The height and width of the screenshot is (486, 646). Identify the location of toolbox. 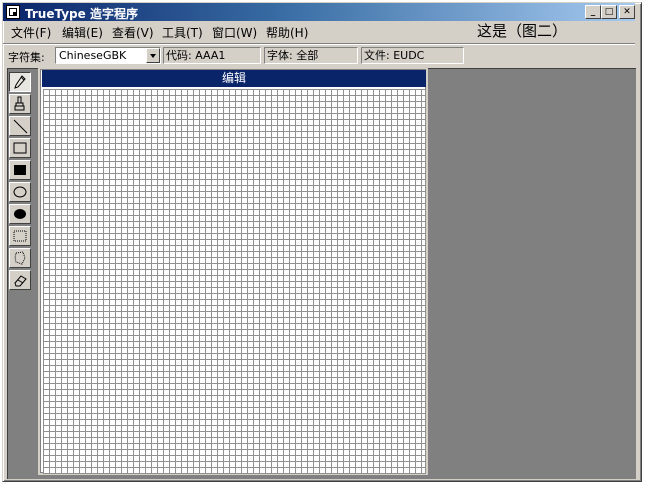
(21, 274).